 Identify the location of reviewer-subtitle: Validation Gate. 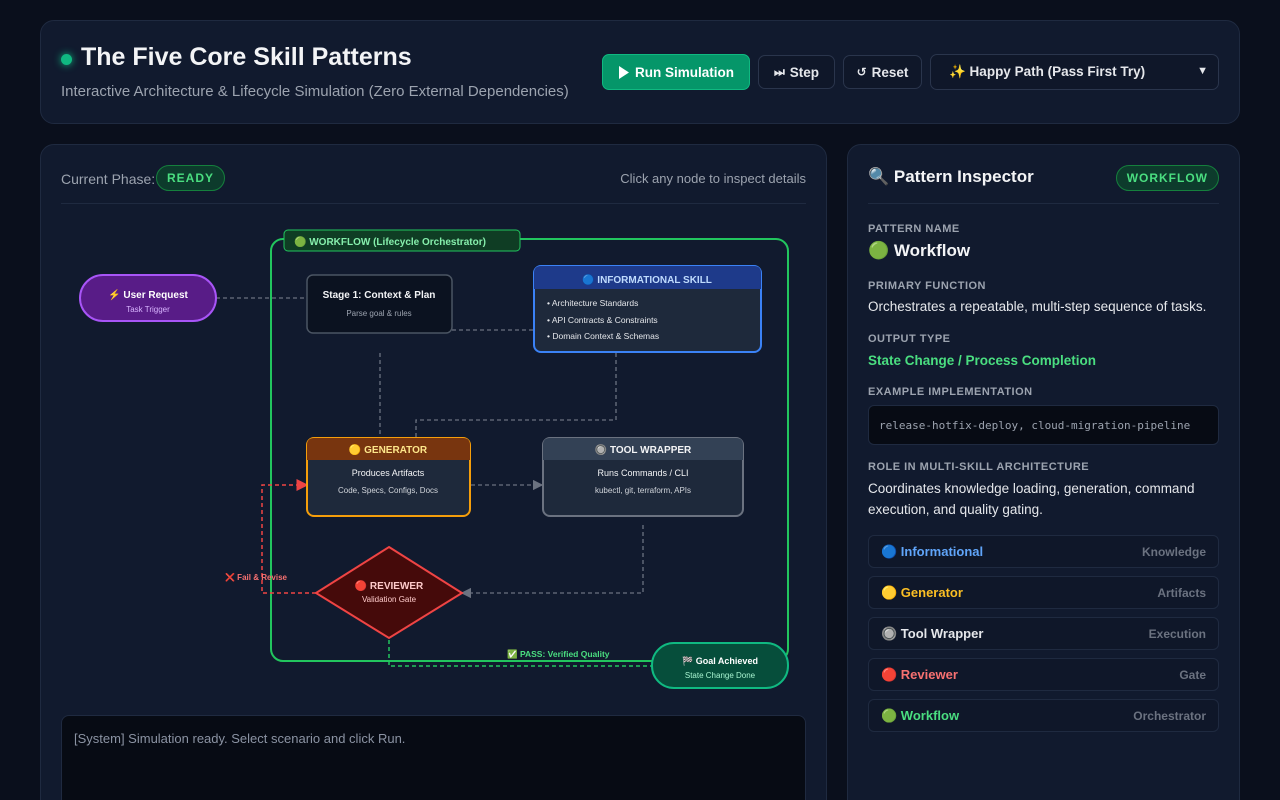
(389, 599).